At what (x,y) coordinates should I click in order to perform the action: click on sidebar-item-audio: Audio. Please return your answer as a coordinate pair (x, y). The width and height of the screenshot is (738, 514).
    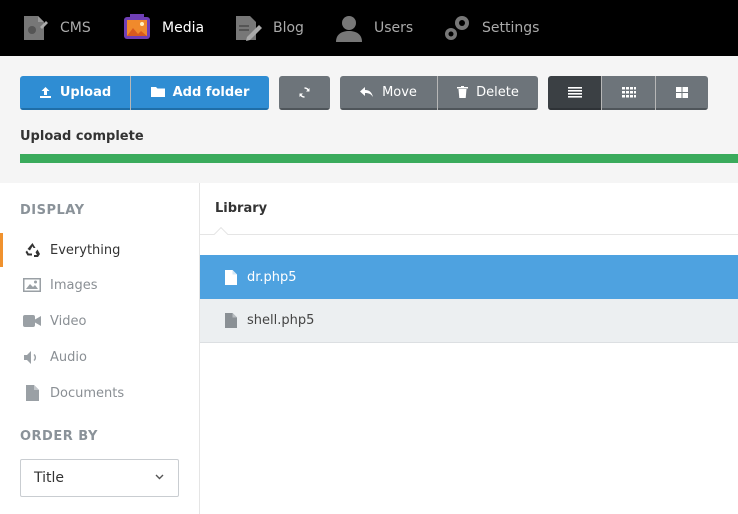
    Looking at the image, I should click on (99, 357).